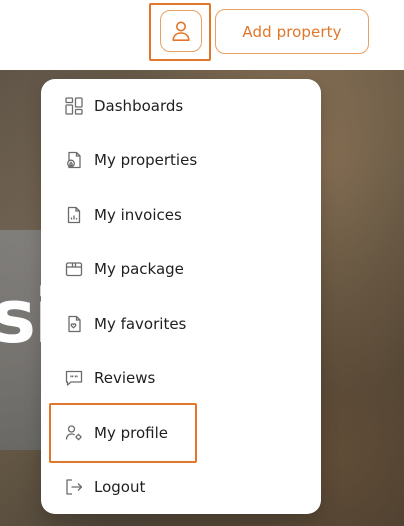 This screenshot has width=404, height=526. Describe the element at coordinates (181, 378) in the screenshot. I see `menu-item-reviews: Reviews` at that location.